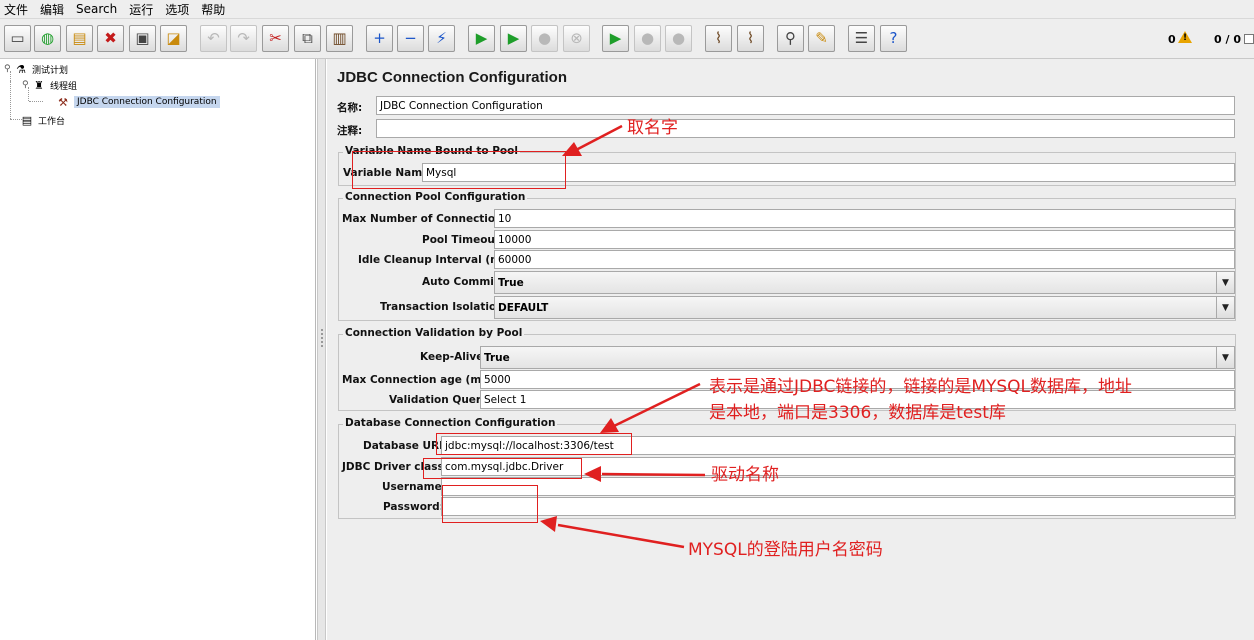 The height and width of the screenshot is (640, 1254). I want to click on close-button: ✖, so click(110, 38).